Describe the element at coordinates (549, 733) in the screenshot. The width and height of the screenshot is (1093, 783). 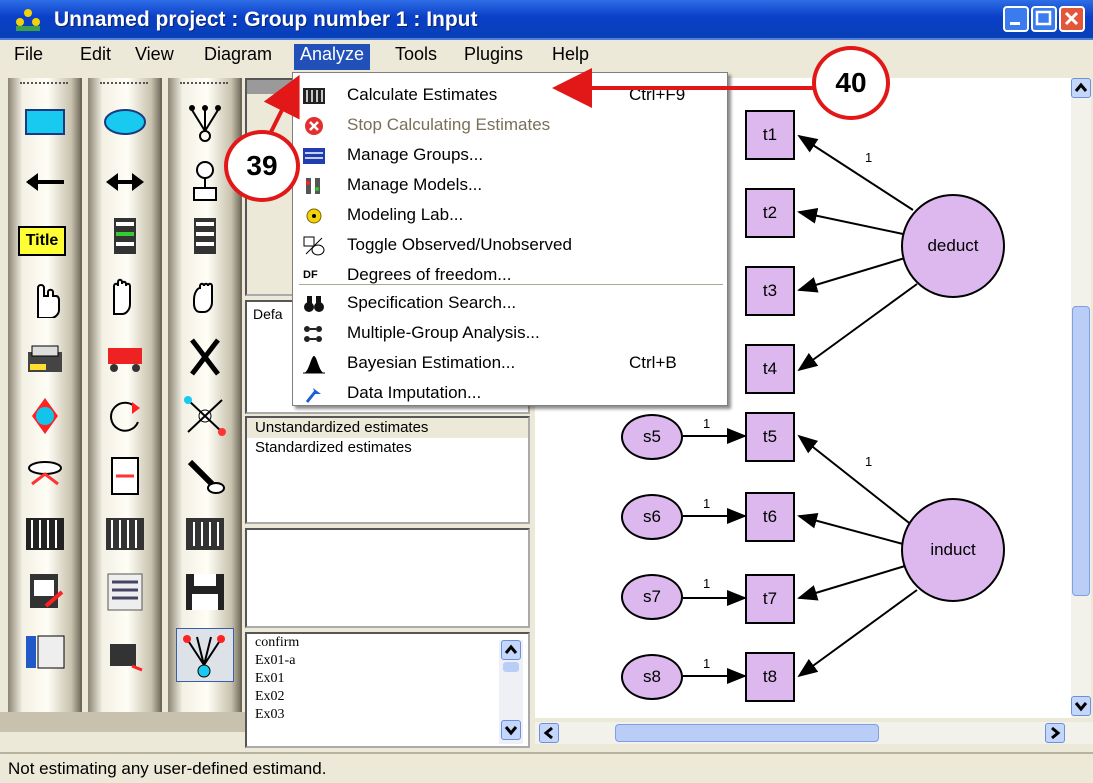
I see `scroll-left-button` at that location.